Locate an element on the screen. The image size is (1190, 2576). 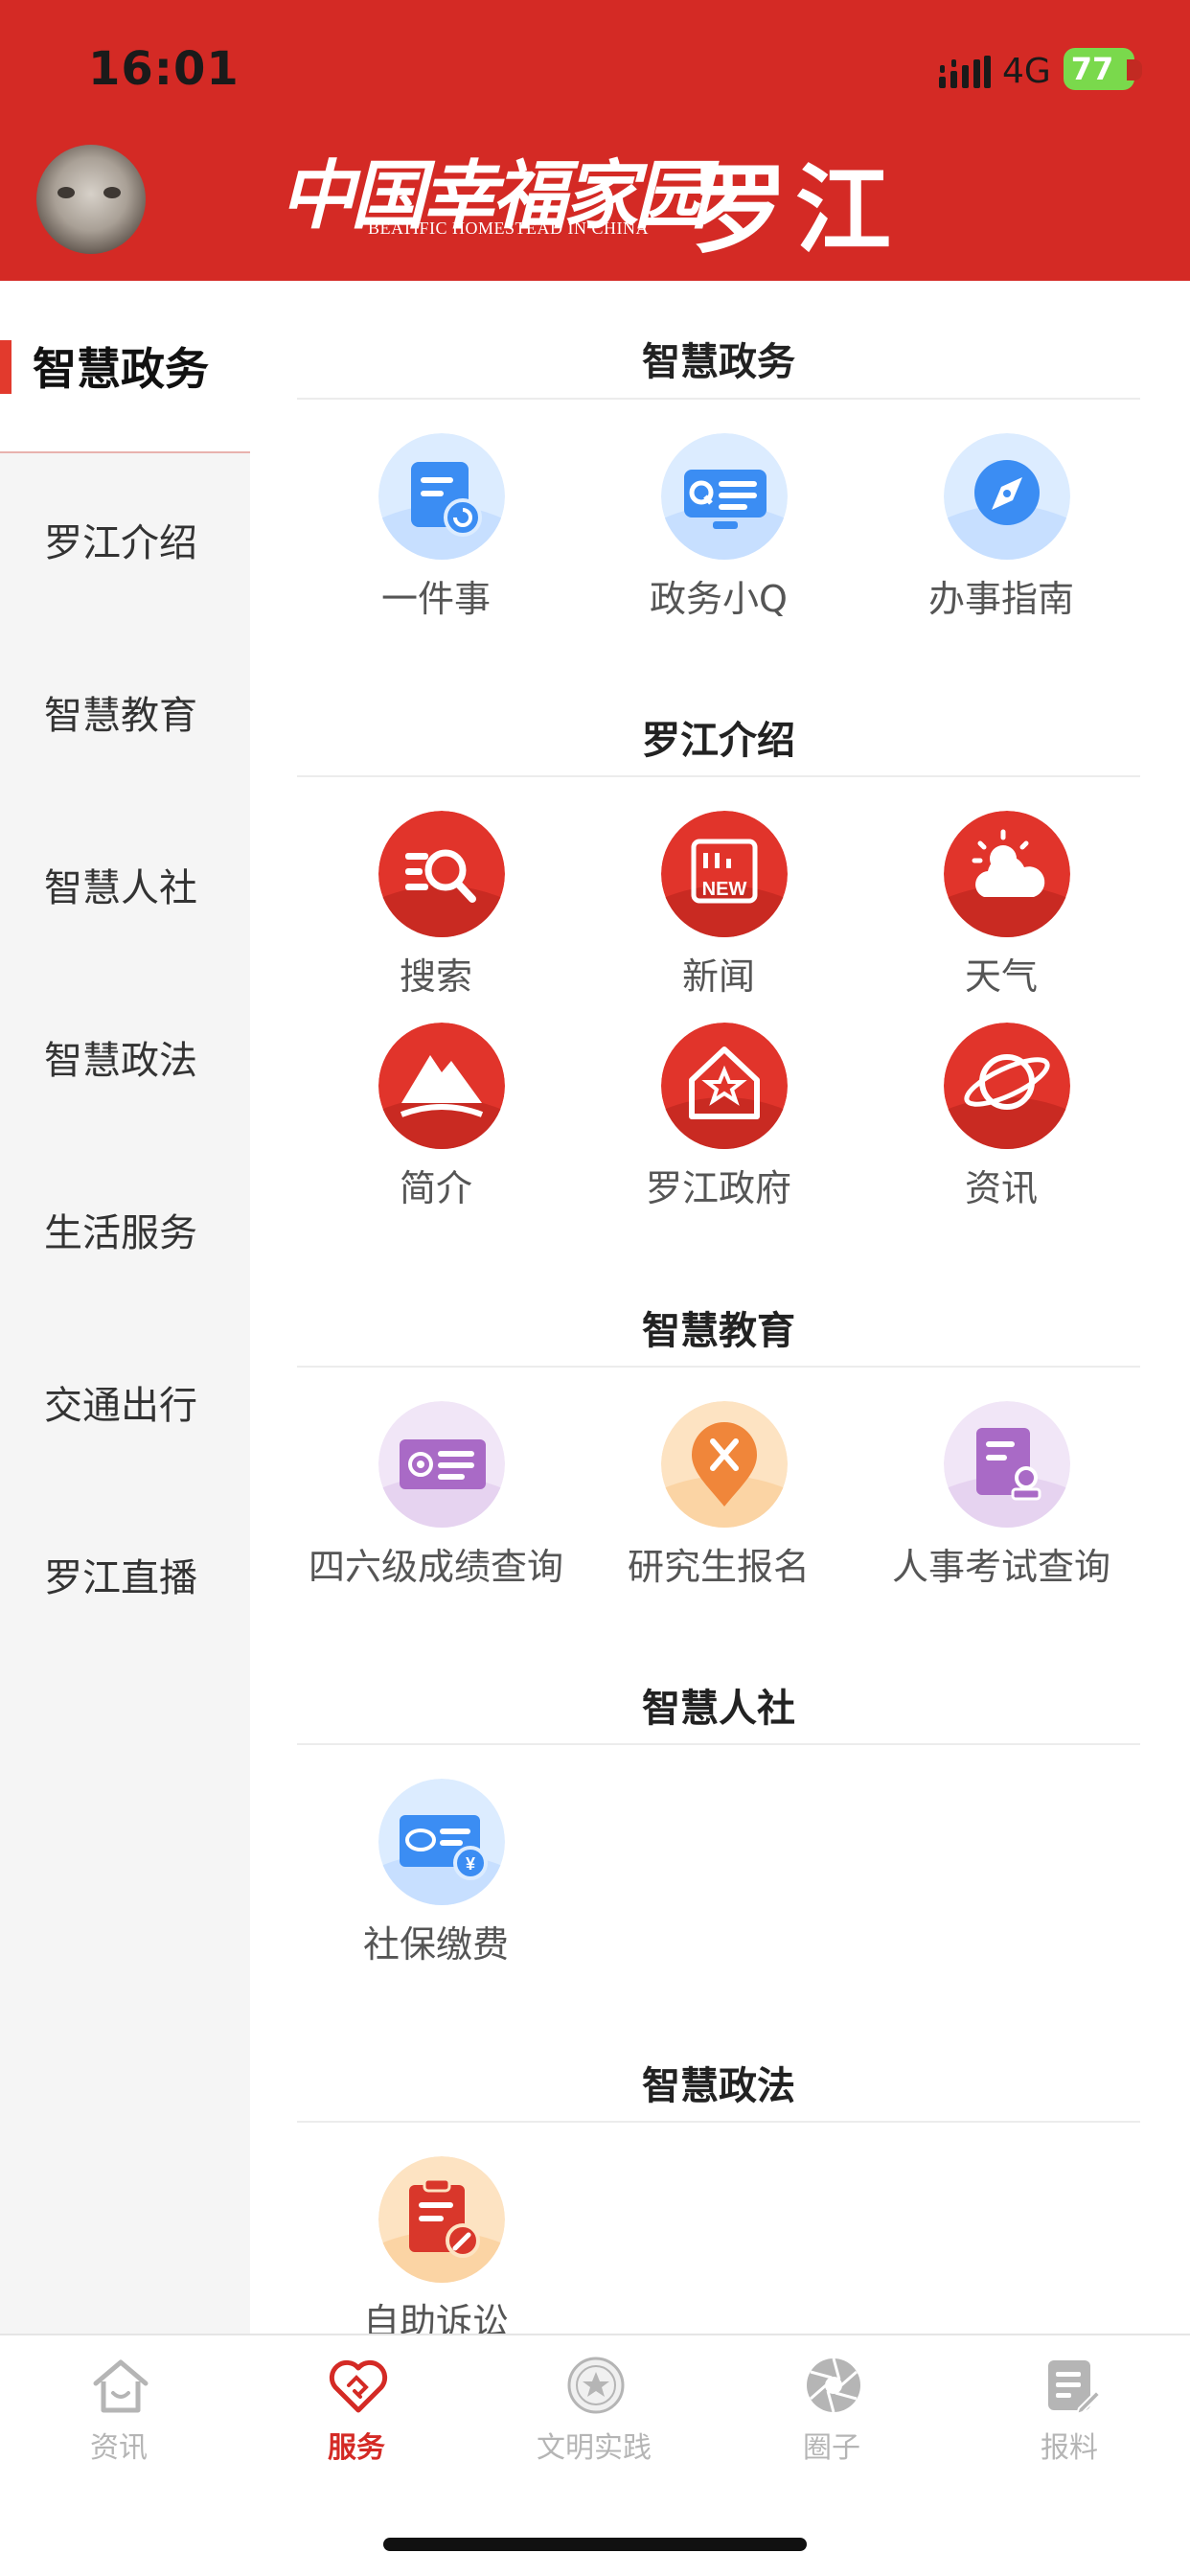
service-item: 罗江政府 is located at coordinates (718, 1118).